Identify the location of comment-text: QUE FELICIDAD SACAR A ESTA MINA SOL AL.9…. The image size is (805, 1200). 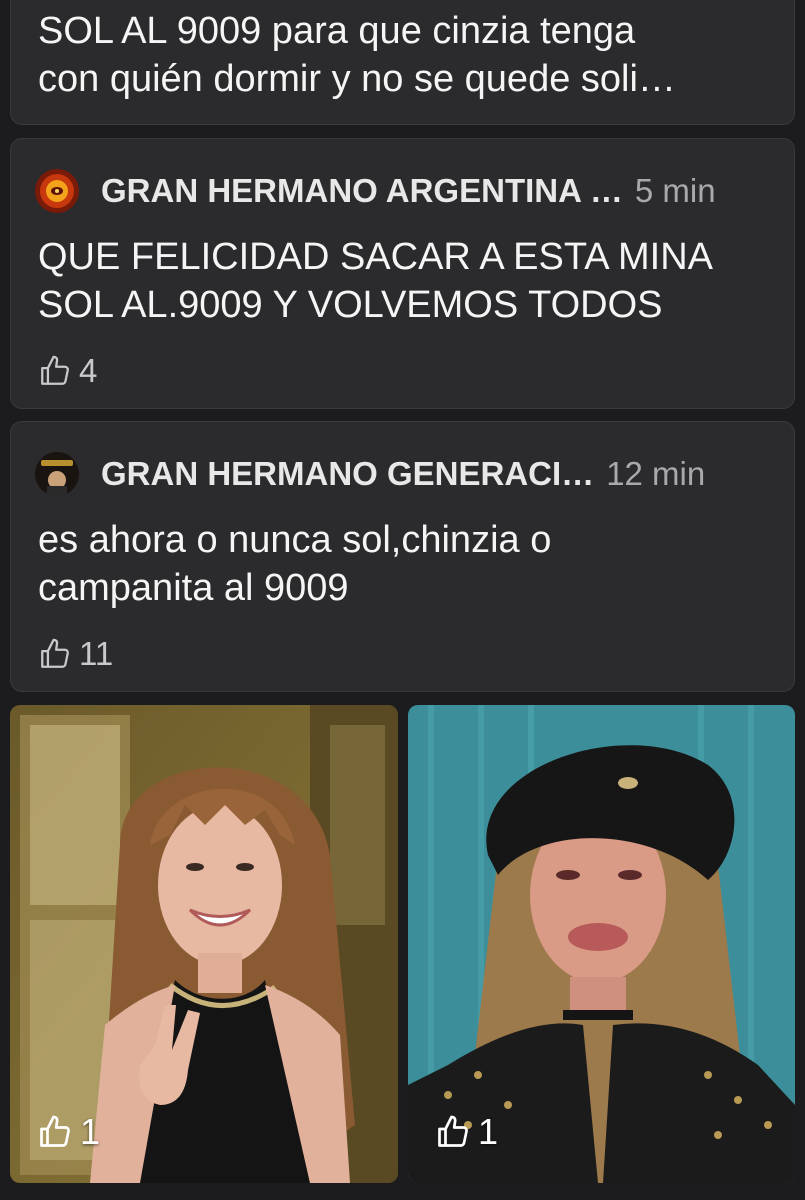
(376, 281).